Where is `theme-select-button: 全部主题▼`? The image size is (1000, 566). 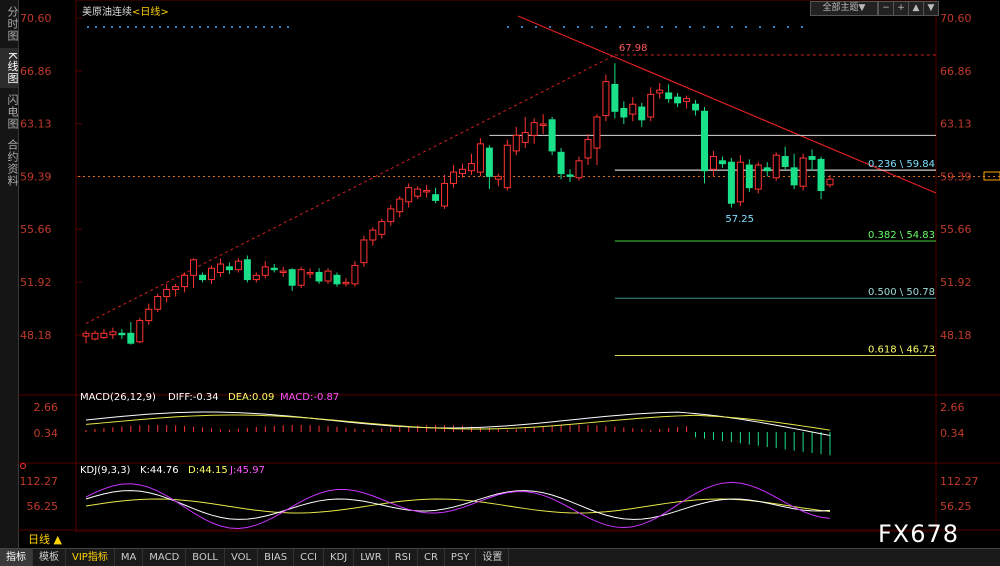
theme-select-button: 全部主题▼ is located at coordinates (844, 8).